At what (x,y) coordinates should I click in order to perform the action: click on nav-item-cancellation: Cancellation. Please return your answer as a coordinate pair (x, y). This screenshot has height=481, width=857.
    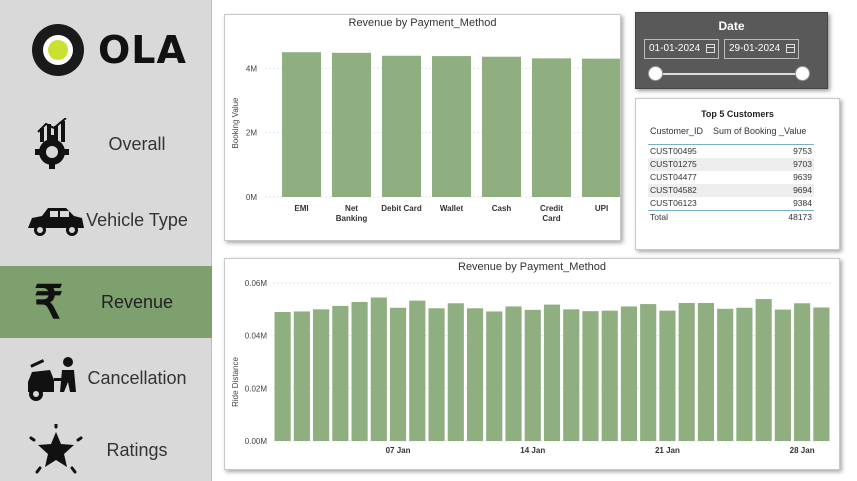
    Looking at the image, I should click on (106, 378).